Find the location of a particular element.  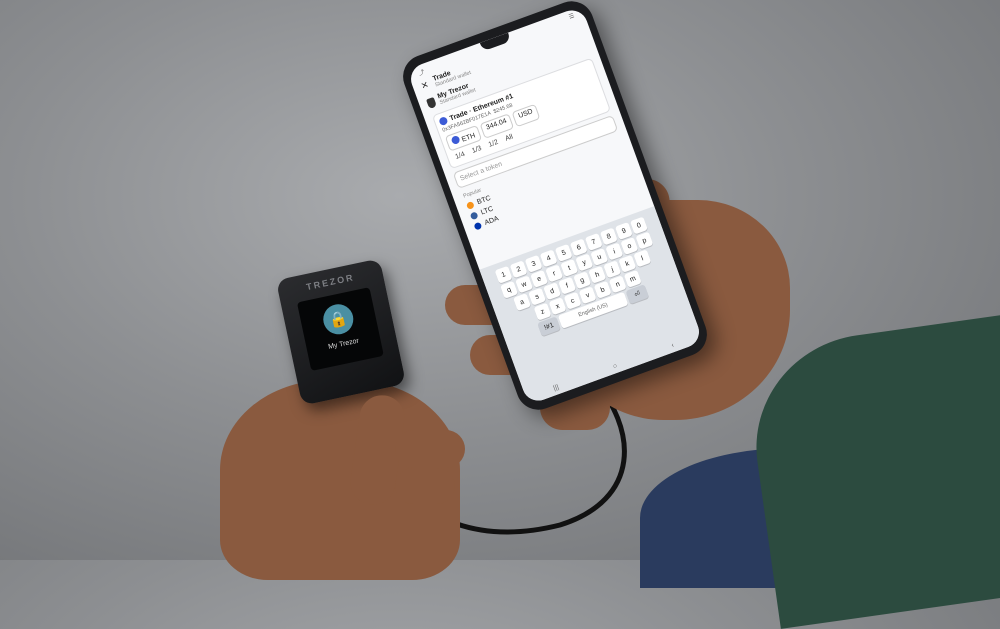

home-icon: ○ is located at coordinates (615, 367).